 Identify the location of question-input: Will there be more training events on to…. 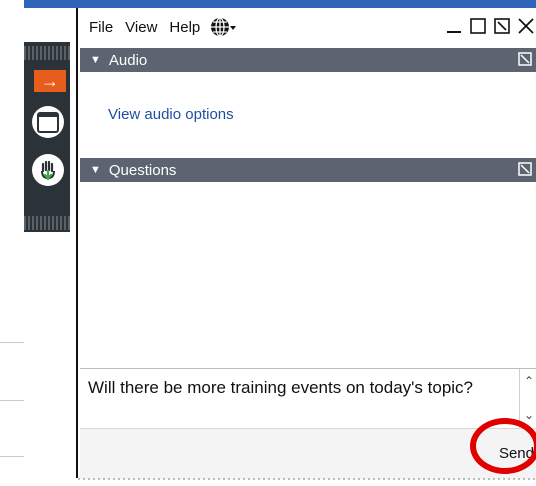
(308, 398).